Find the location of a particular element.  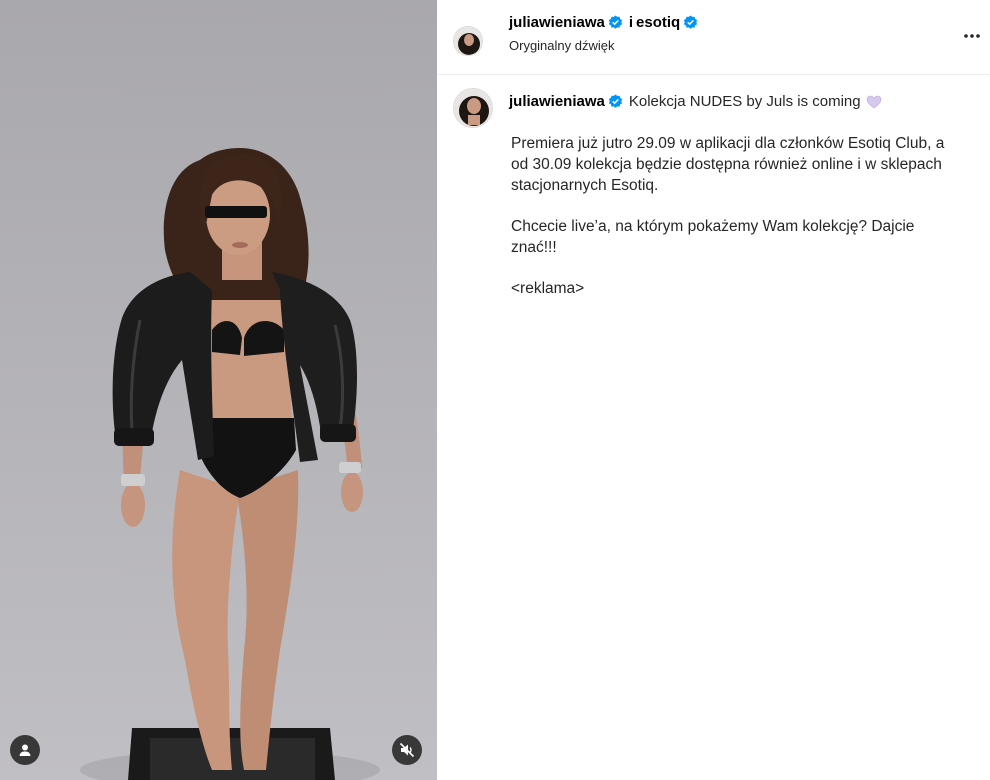

user-tag-icon is located at coordinates (25, 750).